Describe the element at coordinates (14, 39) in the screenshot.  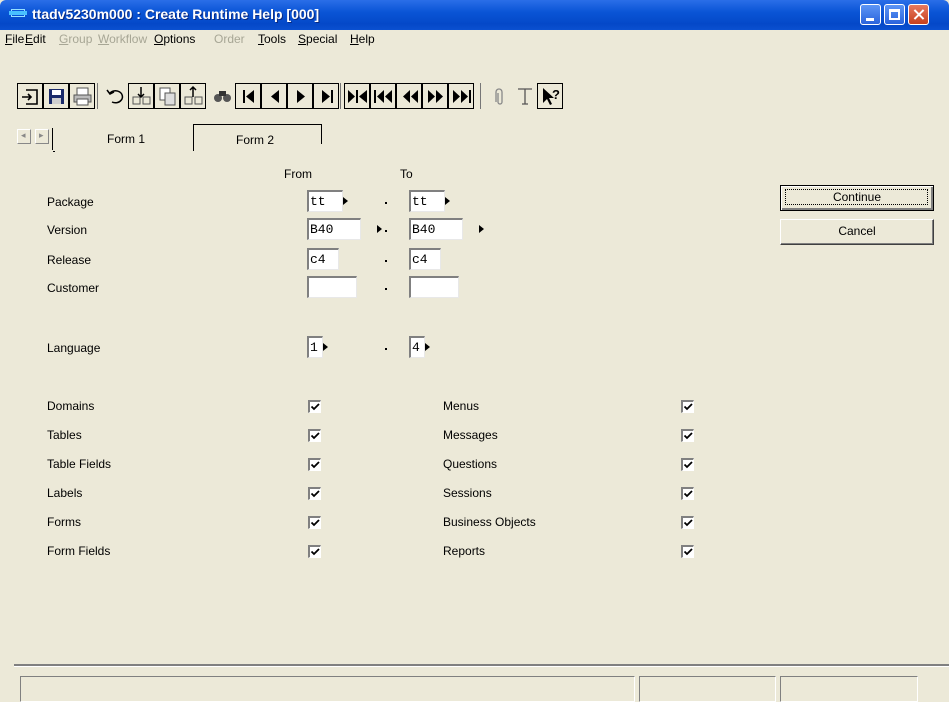
I see `menu-file: File` at that location.